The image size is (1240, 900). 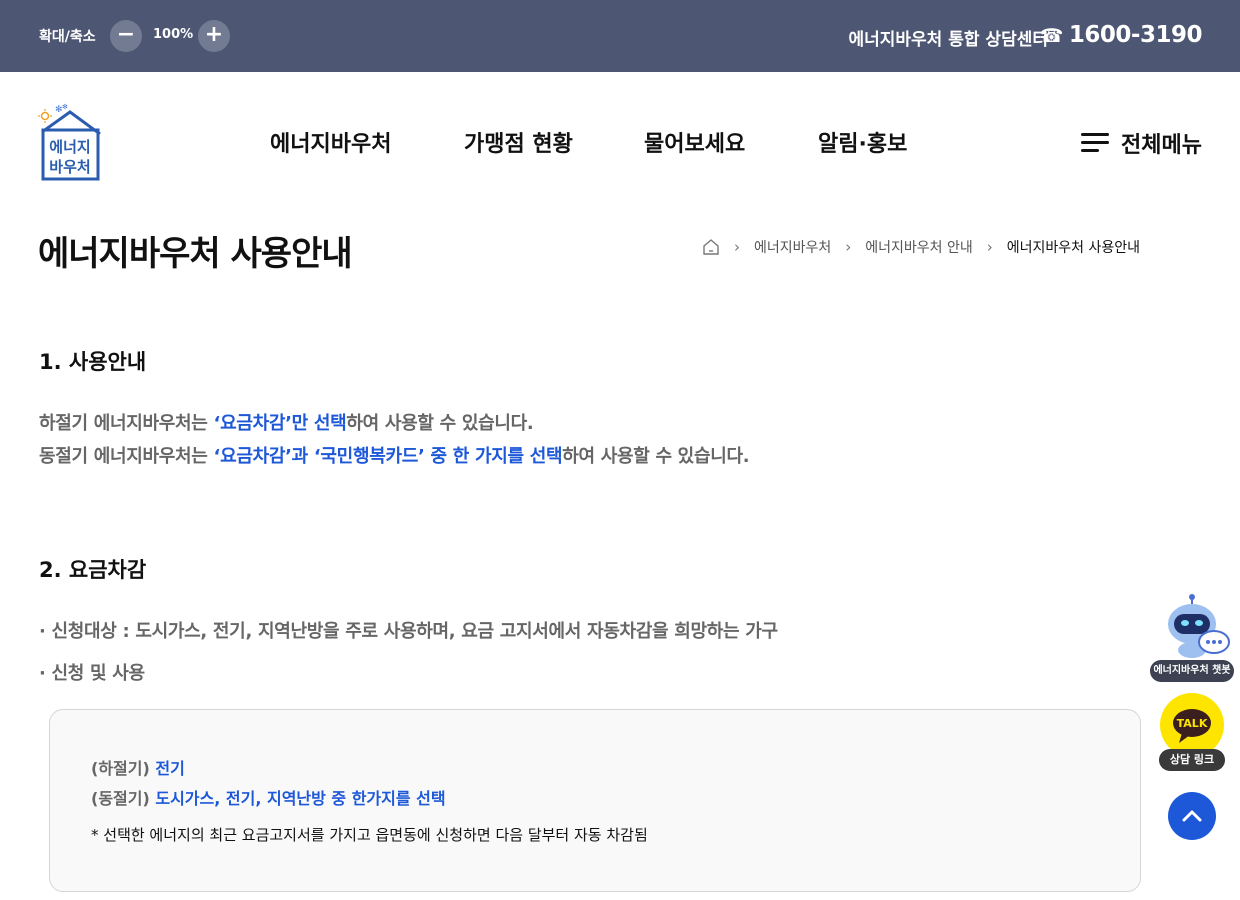 I want to click on breadcrumb: › 에너지바우처 › 에너지바우처 안내 › 에너지바우처 사용안내, so click(x=921, y=247).